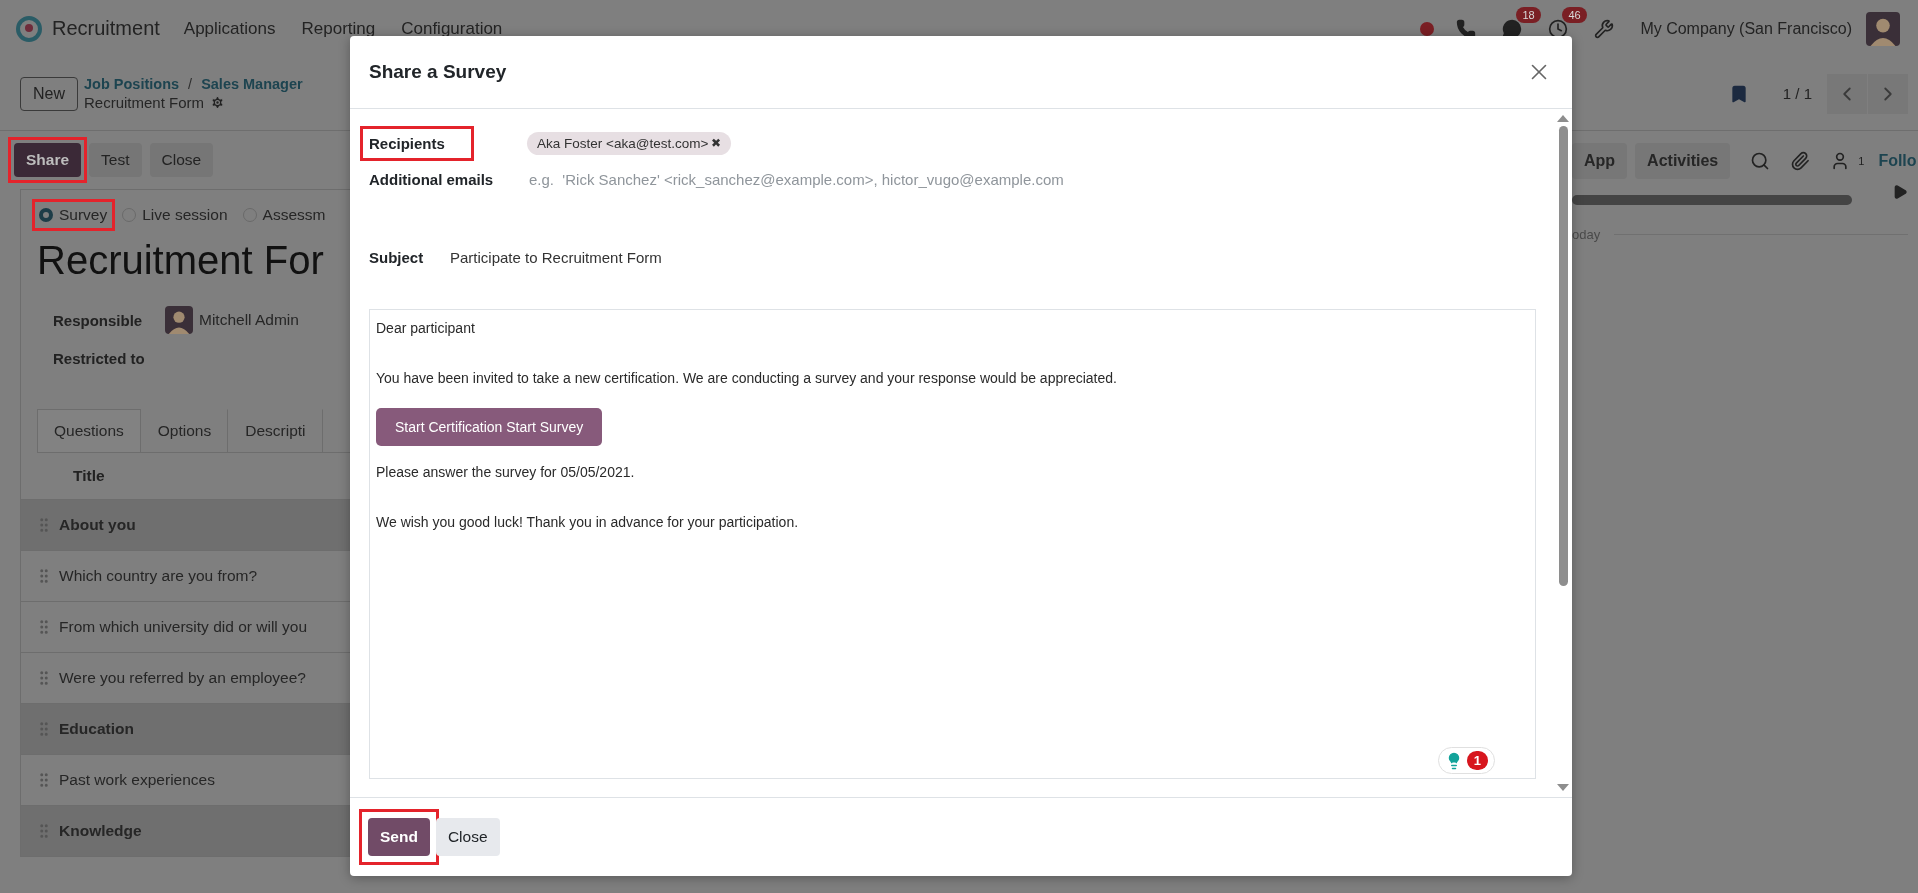  What do you see at coordinates (144, 102) in the screenshot?
I see `record-name: Recruitment Form` at bounding box center [144, 102].